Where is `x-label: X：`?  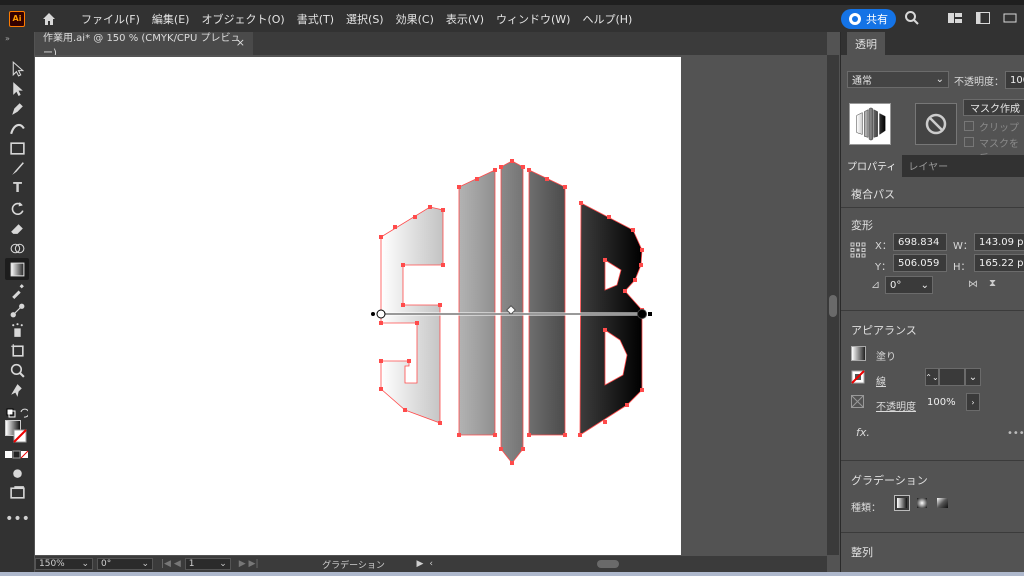
x-label: X： is located at coordinates (883, 246).